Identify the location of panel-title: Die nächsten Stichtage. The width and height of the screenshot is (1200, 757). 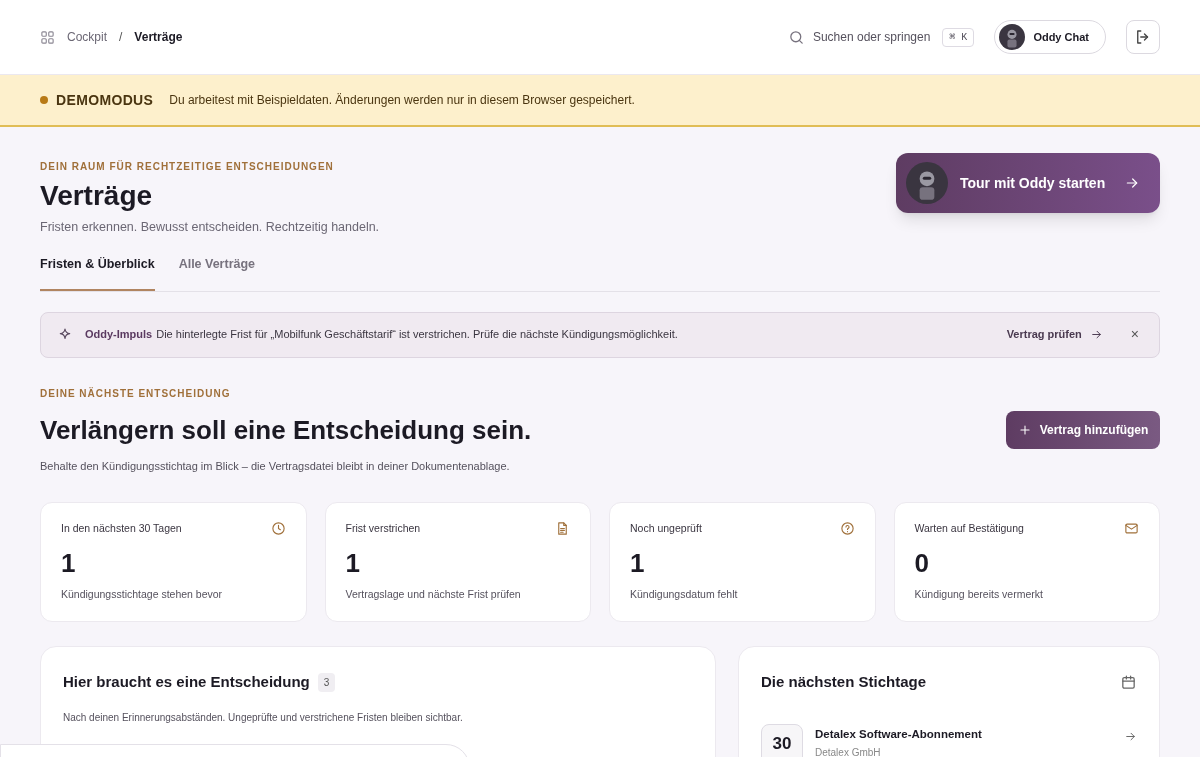
(844, 682).